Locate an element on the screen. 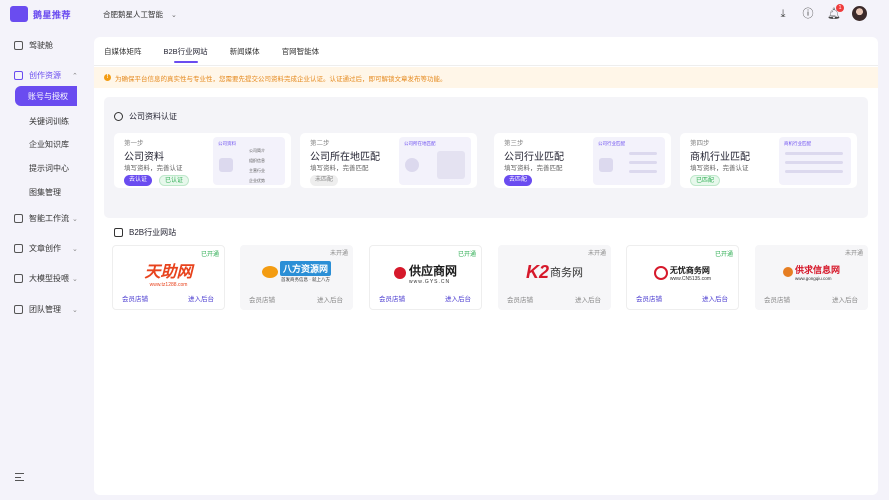 This screenshot has width=889, height=500. tab-bar: 自媒体矩阵 B2B行业网站 新闻媒体 官网智能体 is located at coordinates (222, 54).